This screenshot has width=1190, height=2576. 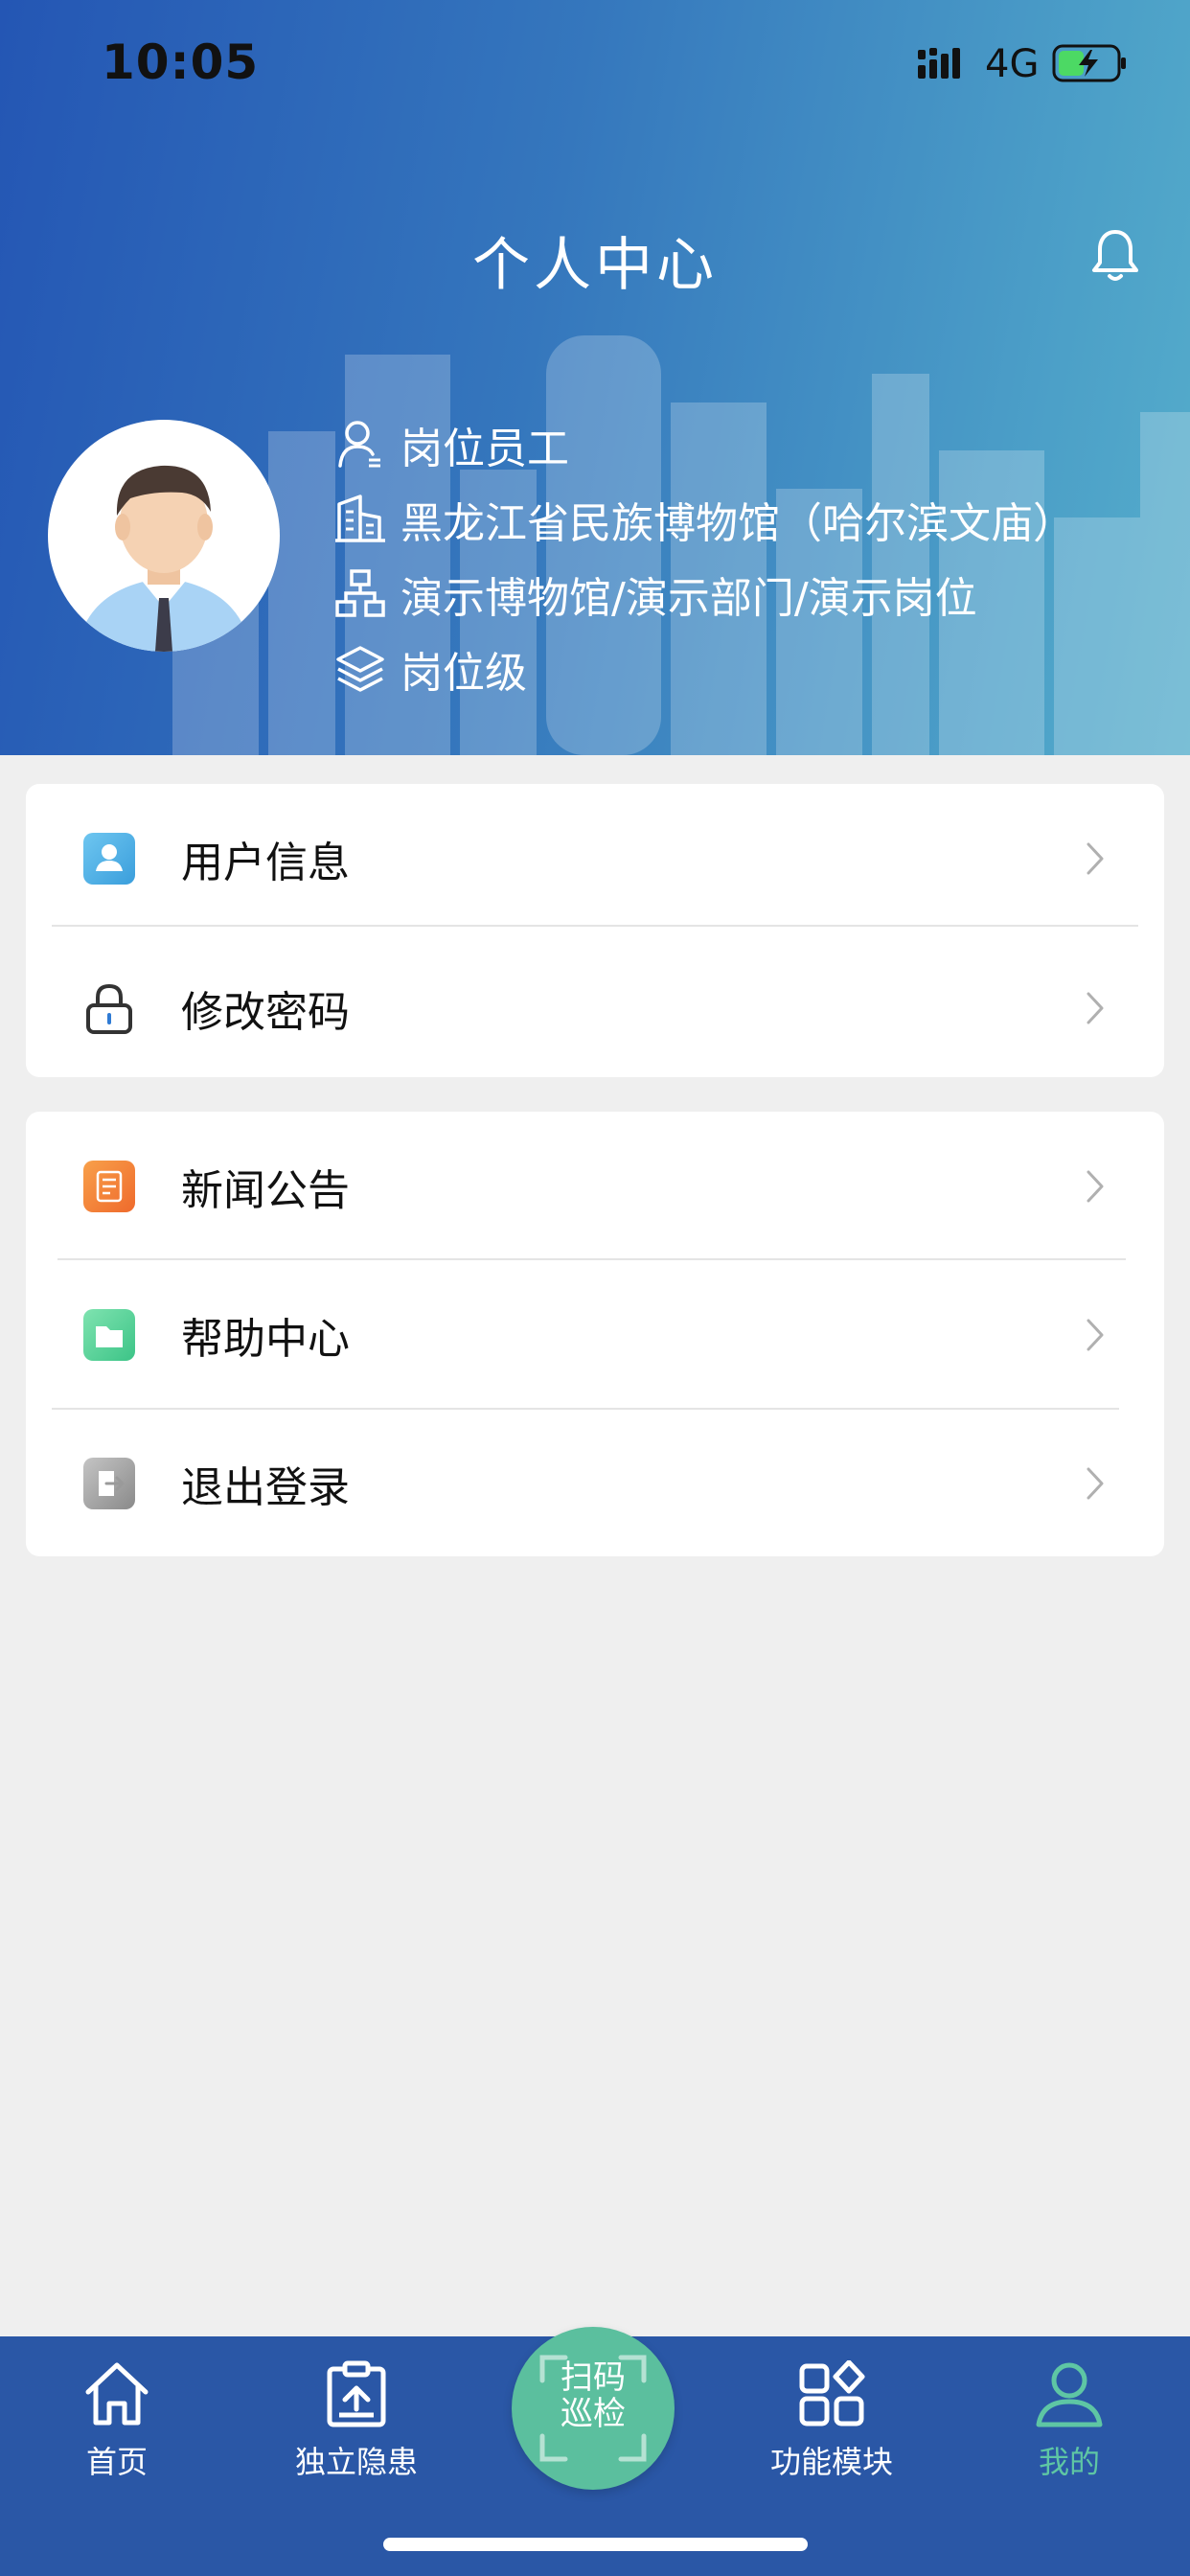 I want to click on scan-label: 扫码 巡检, so click(x=593, y=2395).